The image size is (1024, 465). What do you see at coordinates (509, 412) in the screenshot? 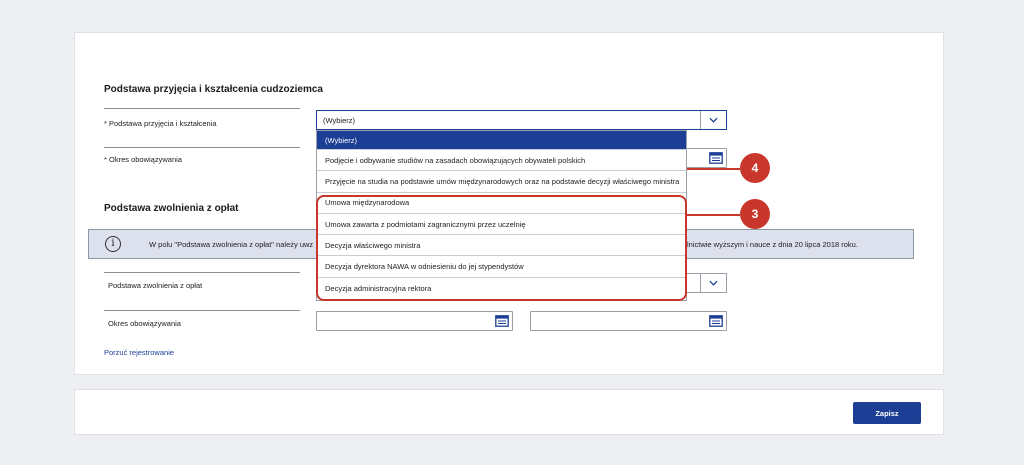
I see `actions-card` at bounding box center [509, 412].